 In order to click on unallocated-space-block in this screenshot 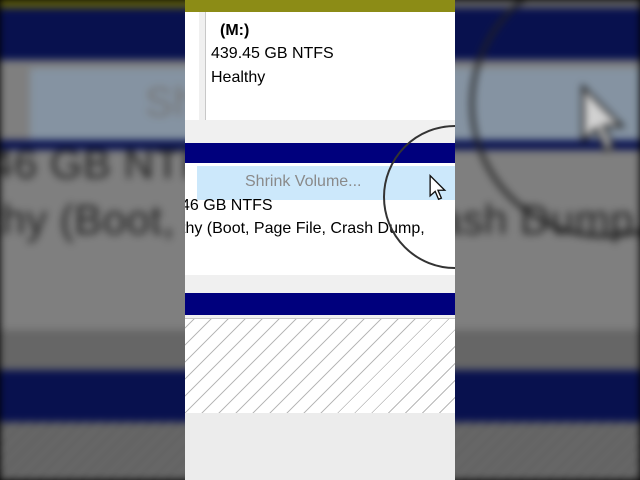, I will do `click(320, 366)`.